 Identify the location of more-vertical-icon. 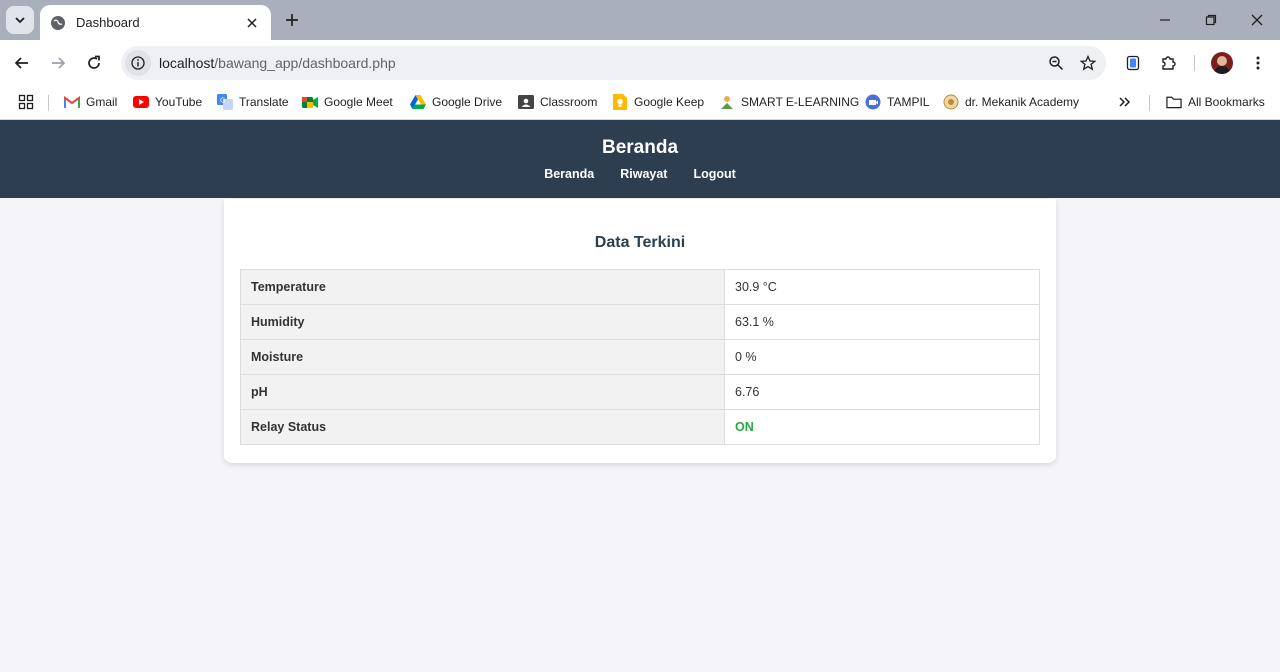
(1258, 63).